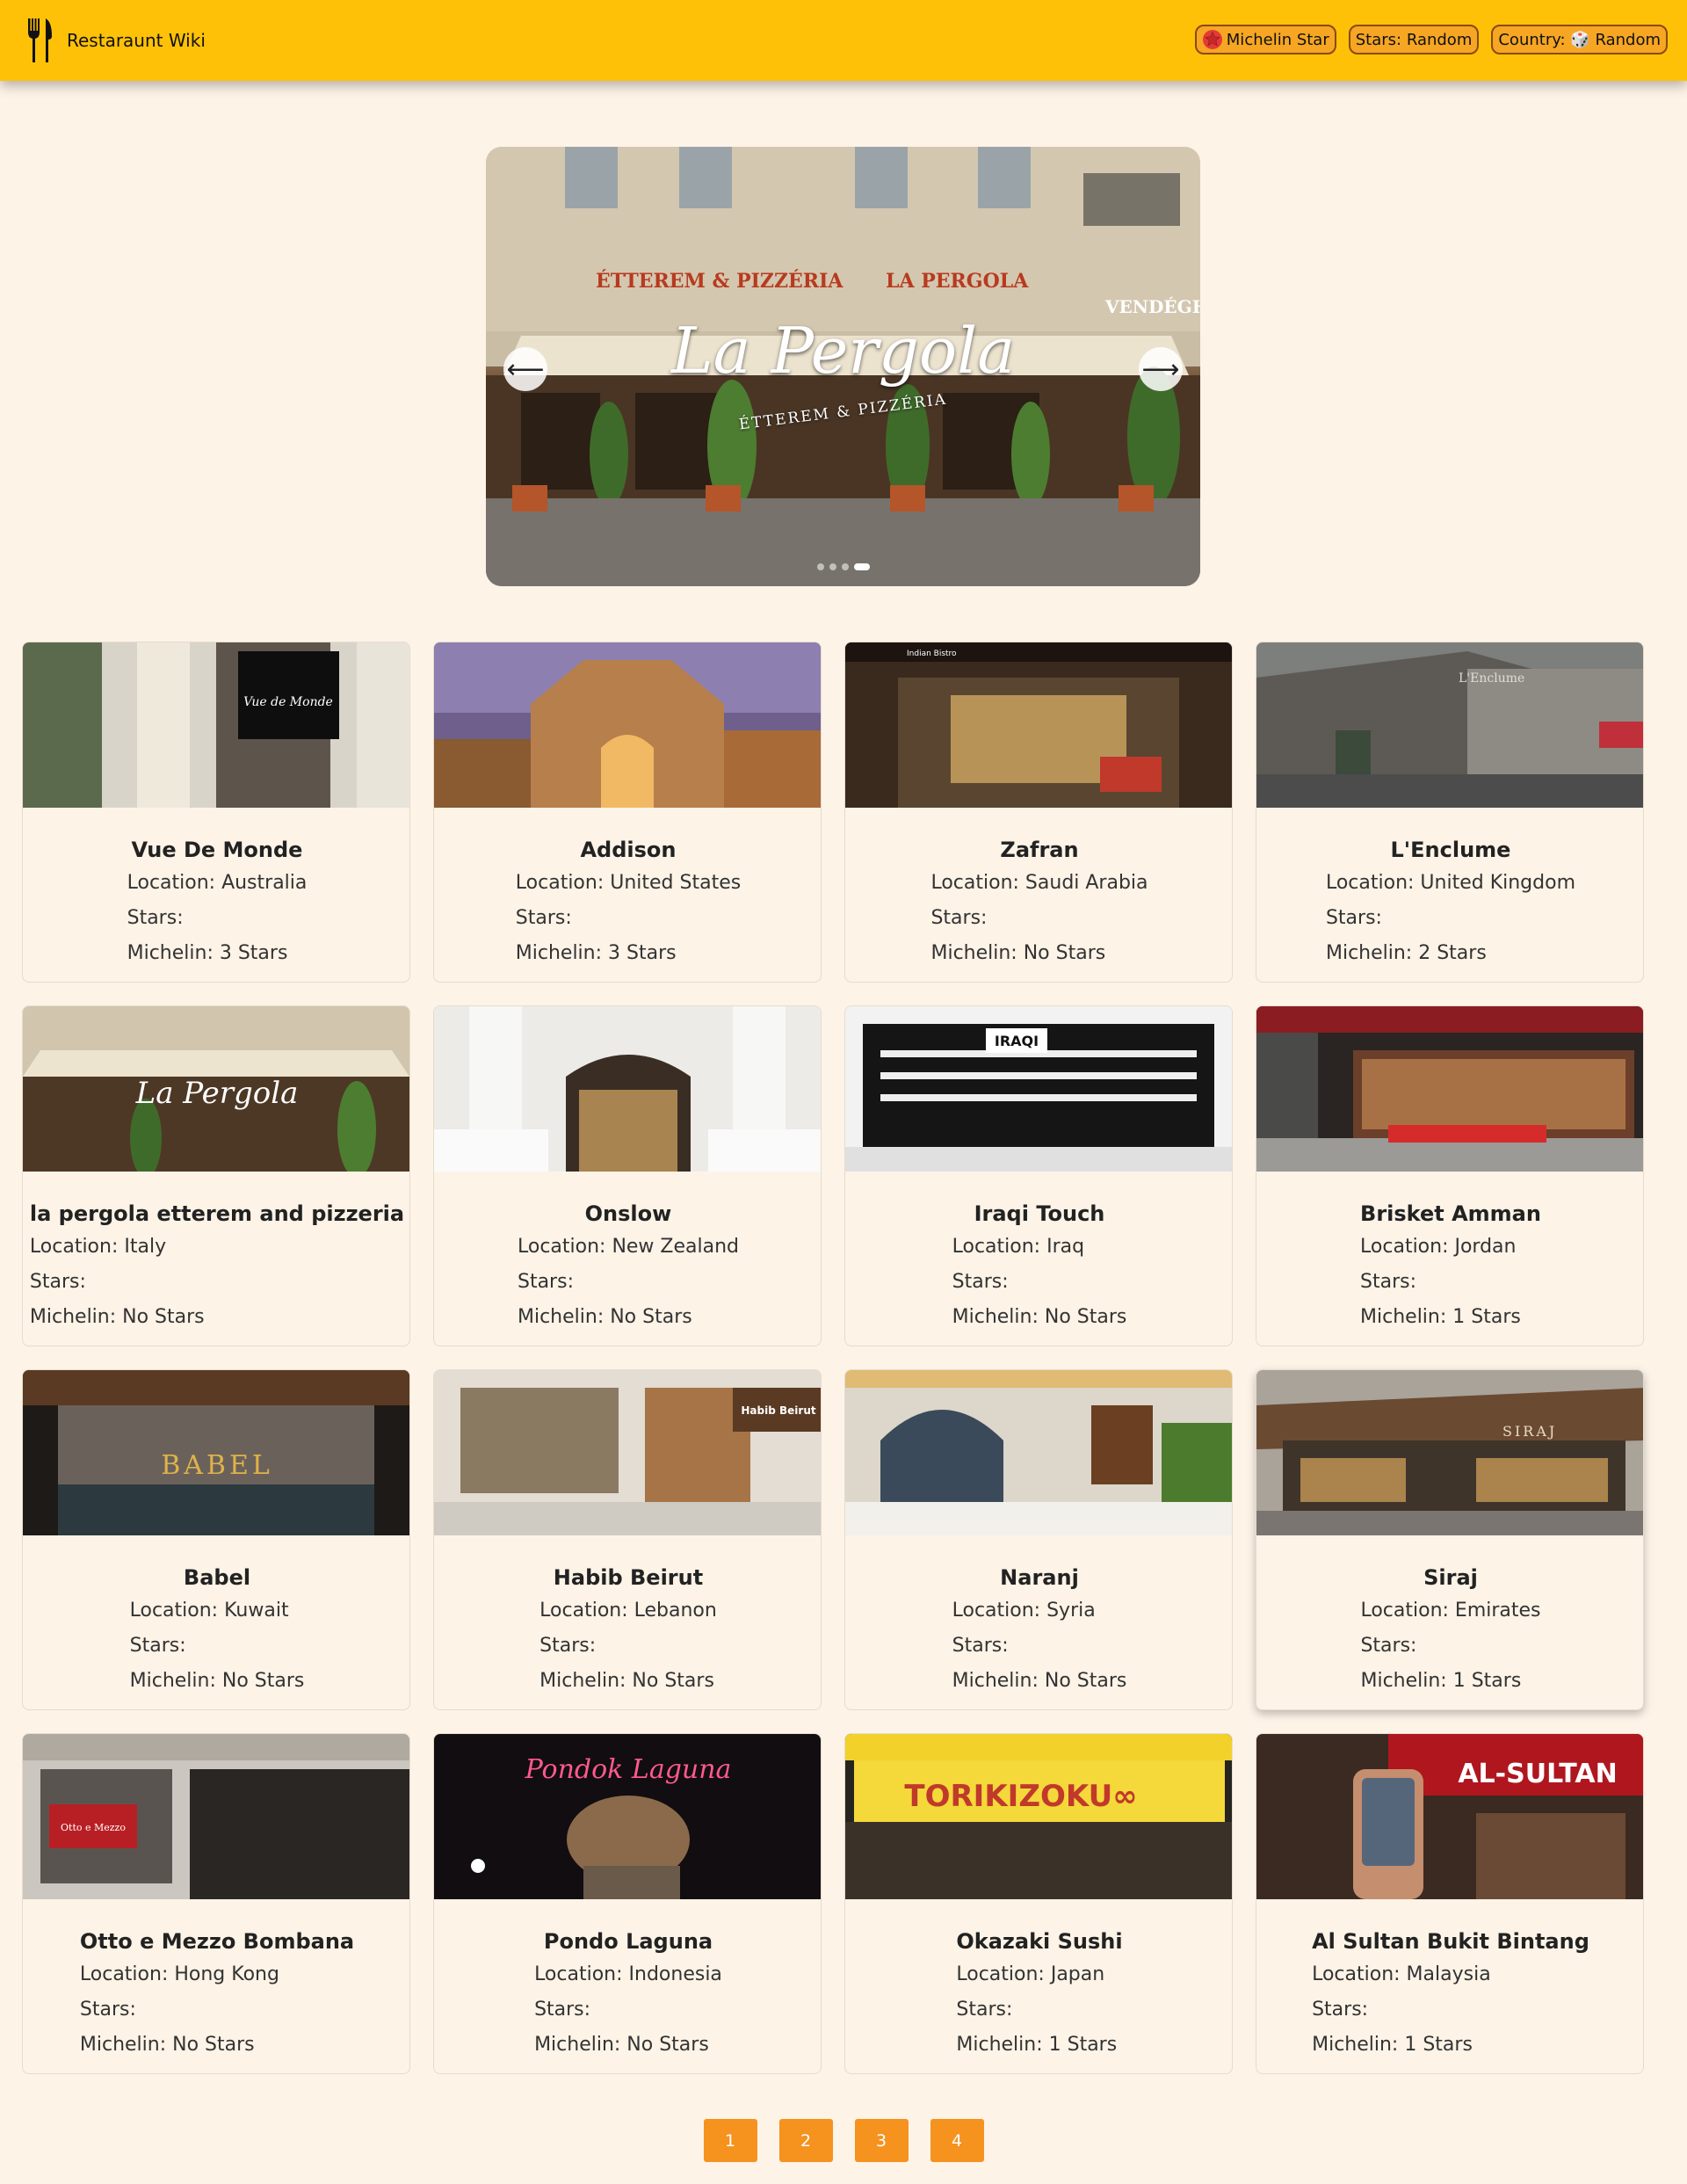 This screenshot has width=1687, height=2184. What do you see at coordinates (861, 566) in the screenshot?
I see `carousel-dot-active` at bounding box center [861, 566].